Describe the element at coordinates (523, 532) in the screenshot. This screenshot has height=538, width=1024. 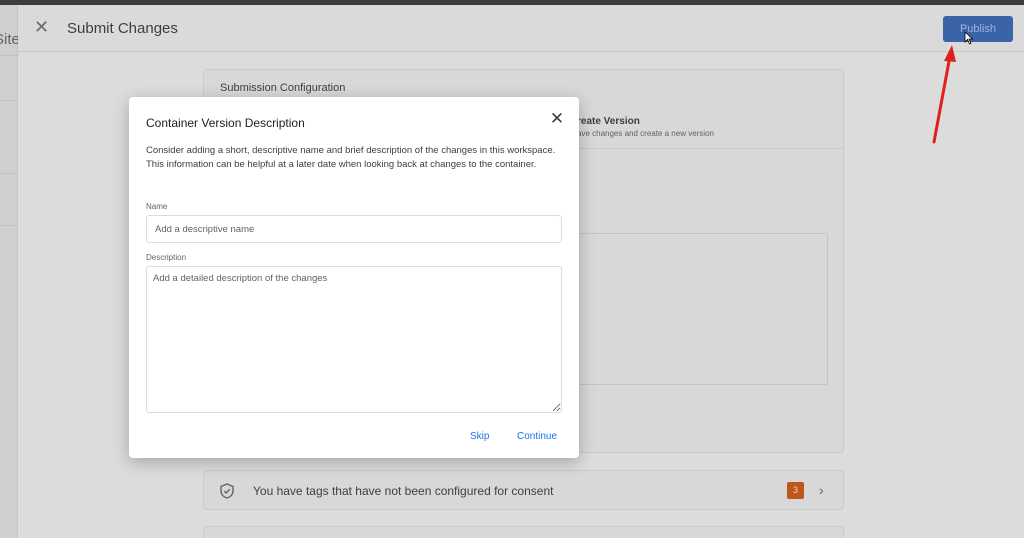
I see `next-card` at that location.